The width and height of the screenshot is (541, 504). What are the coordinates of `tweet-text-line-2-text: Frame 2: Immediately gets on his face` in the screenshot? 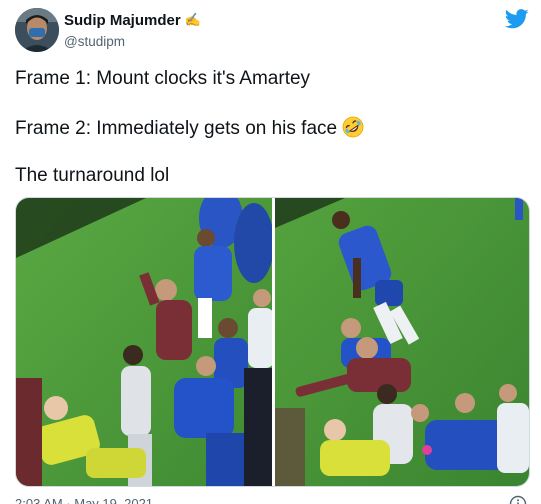 It's located at (176, 128).